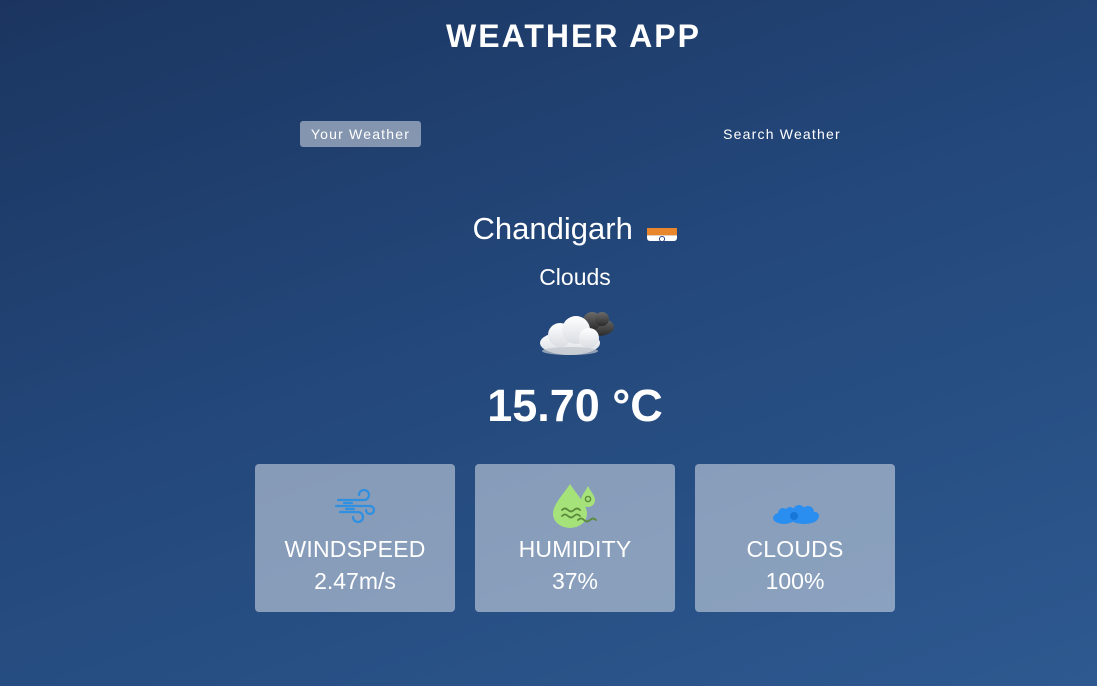 This screenshot has width=1097, height=686. Describe the element at coordinates (575, 549) in the screenshot. I see `humidity-label: HUMIDITY` at that location.